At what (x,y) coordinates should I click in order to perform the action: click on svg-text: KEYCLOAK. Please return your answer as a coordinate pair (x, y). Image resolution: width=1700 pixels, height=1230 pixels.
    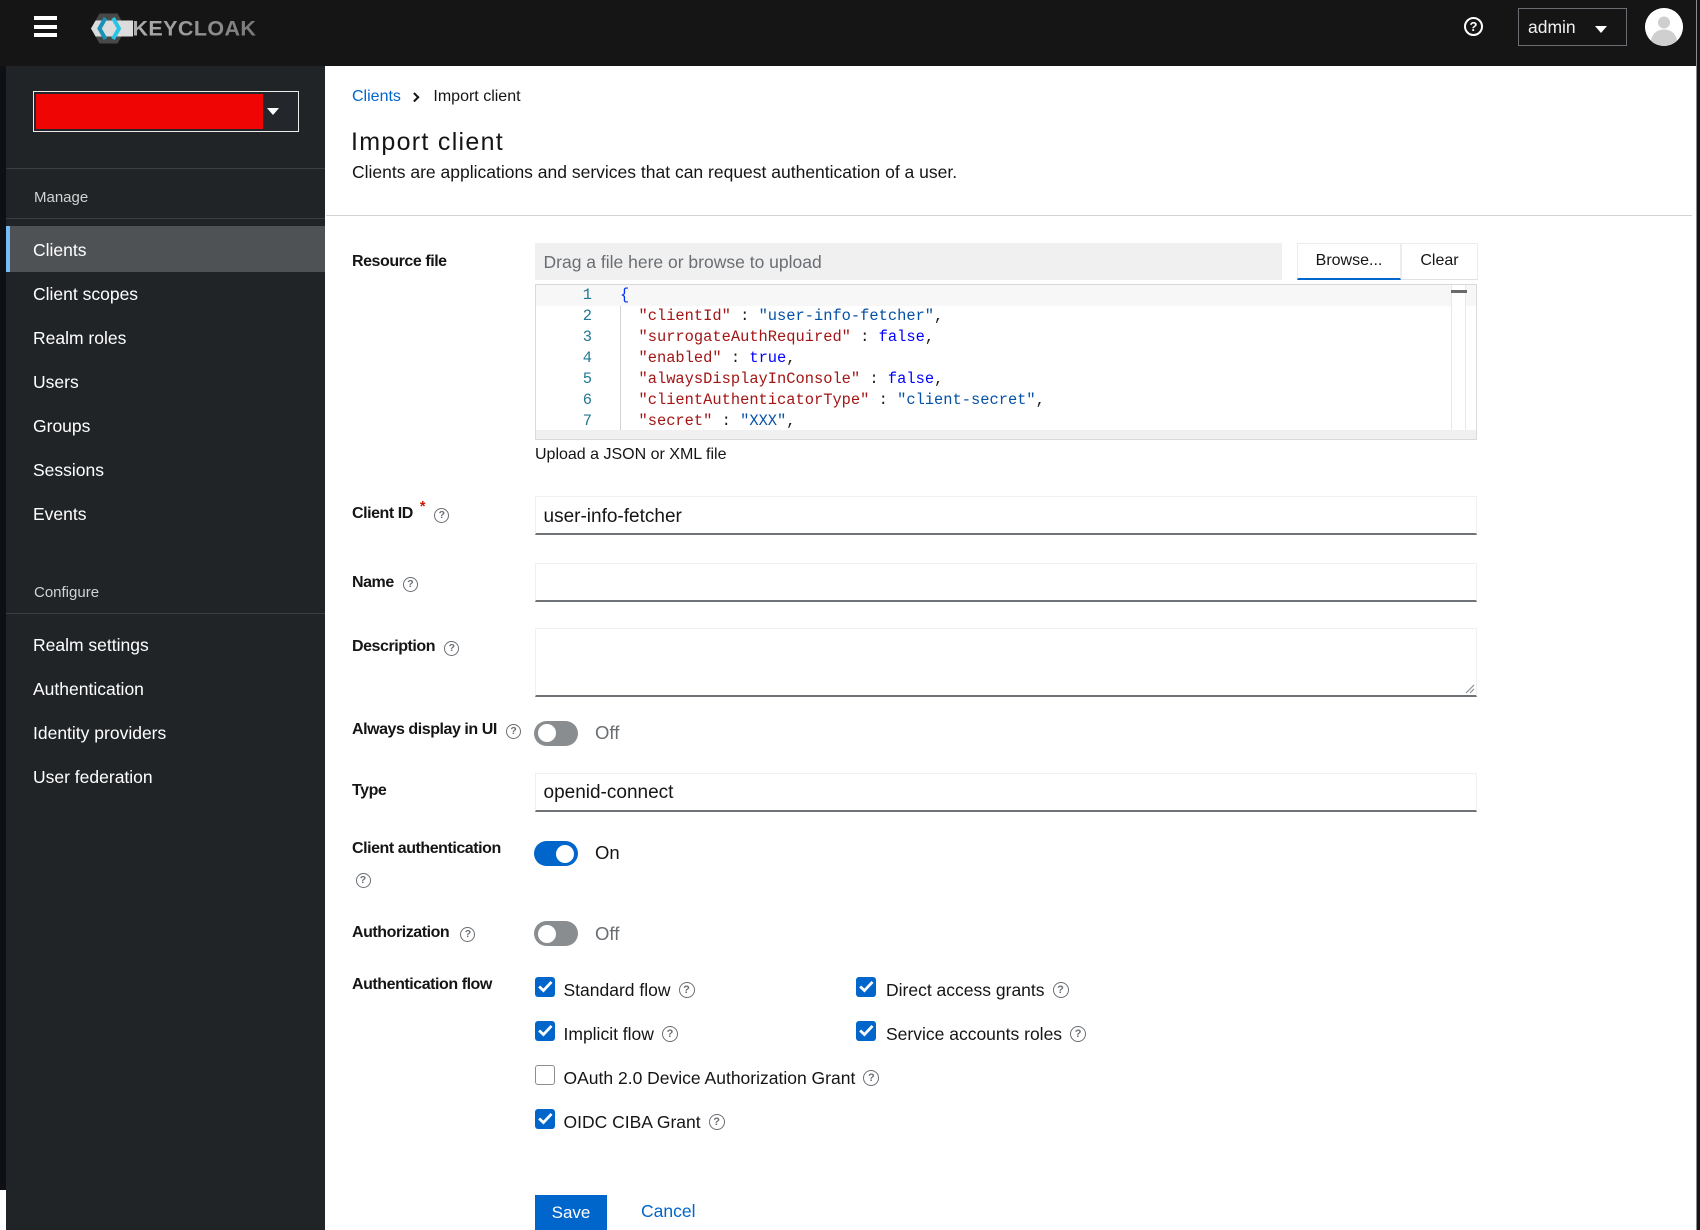
    Looking at the image, I should click on (195, 29).